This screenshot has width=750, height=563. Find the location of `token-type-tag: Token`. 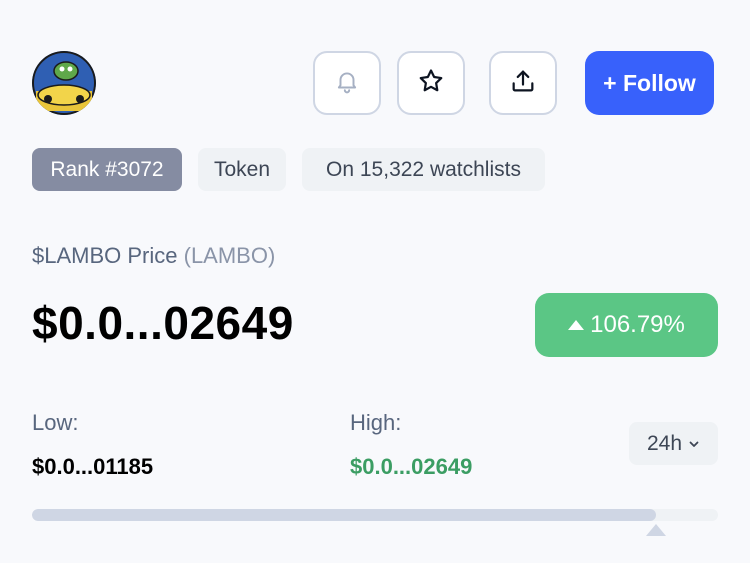

token-type-tag: Token is located at coordinates (242, 169).